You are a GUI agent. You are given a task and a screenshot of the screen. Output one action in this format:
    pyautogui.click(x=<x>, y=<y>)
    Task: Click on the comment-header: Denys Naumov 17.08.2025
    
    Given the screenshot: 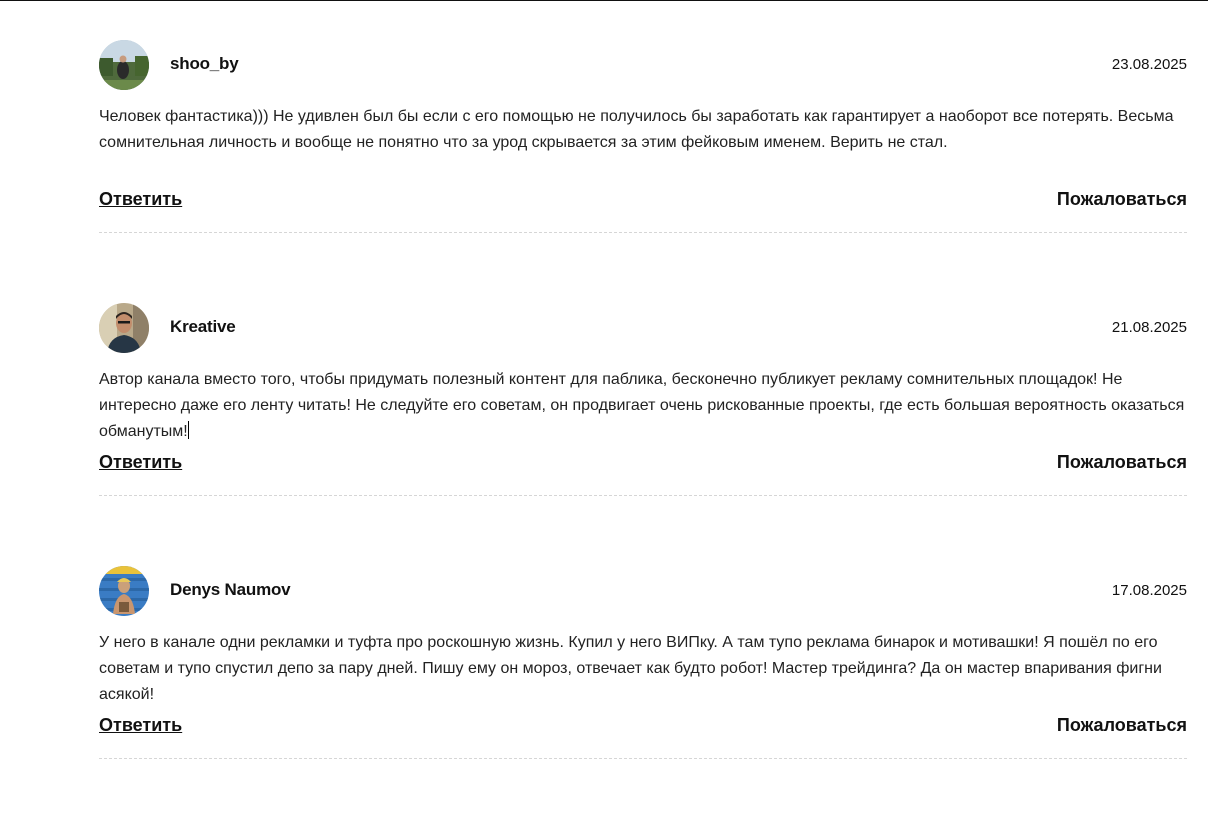 What is the action you would take?
    pyautogui.click(x=643, y=591)
    